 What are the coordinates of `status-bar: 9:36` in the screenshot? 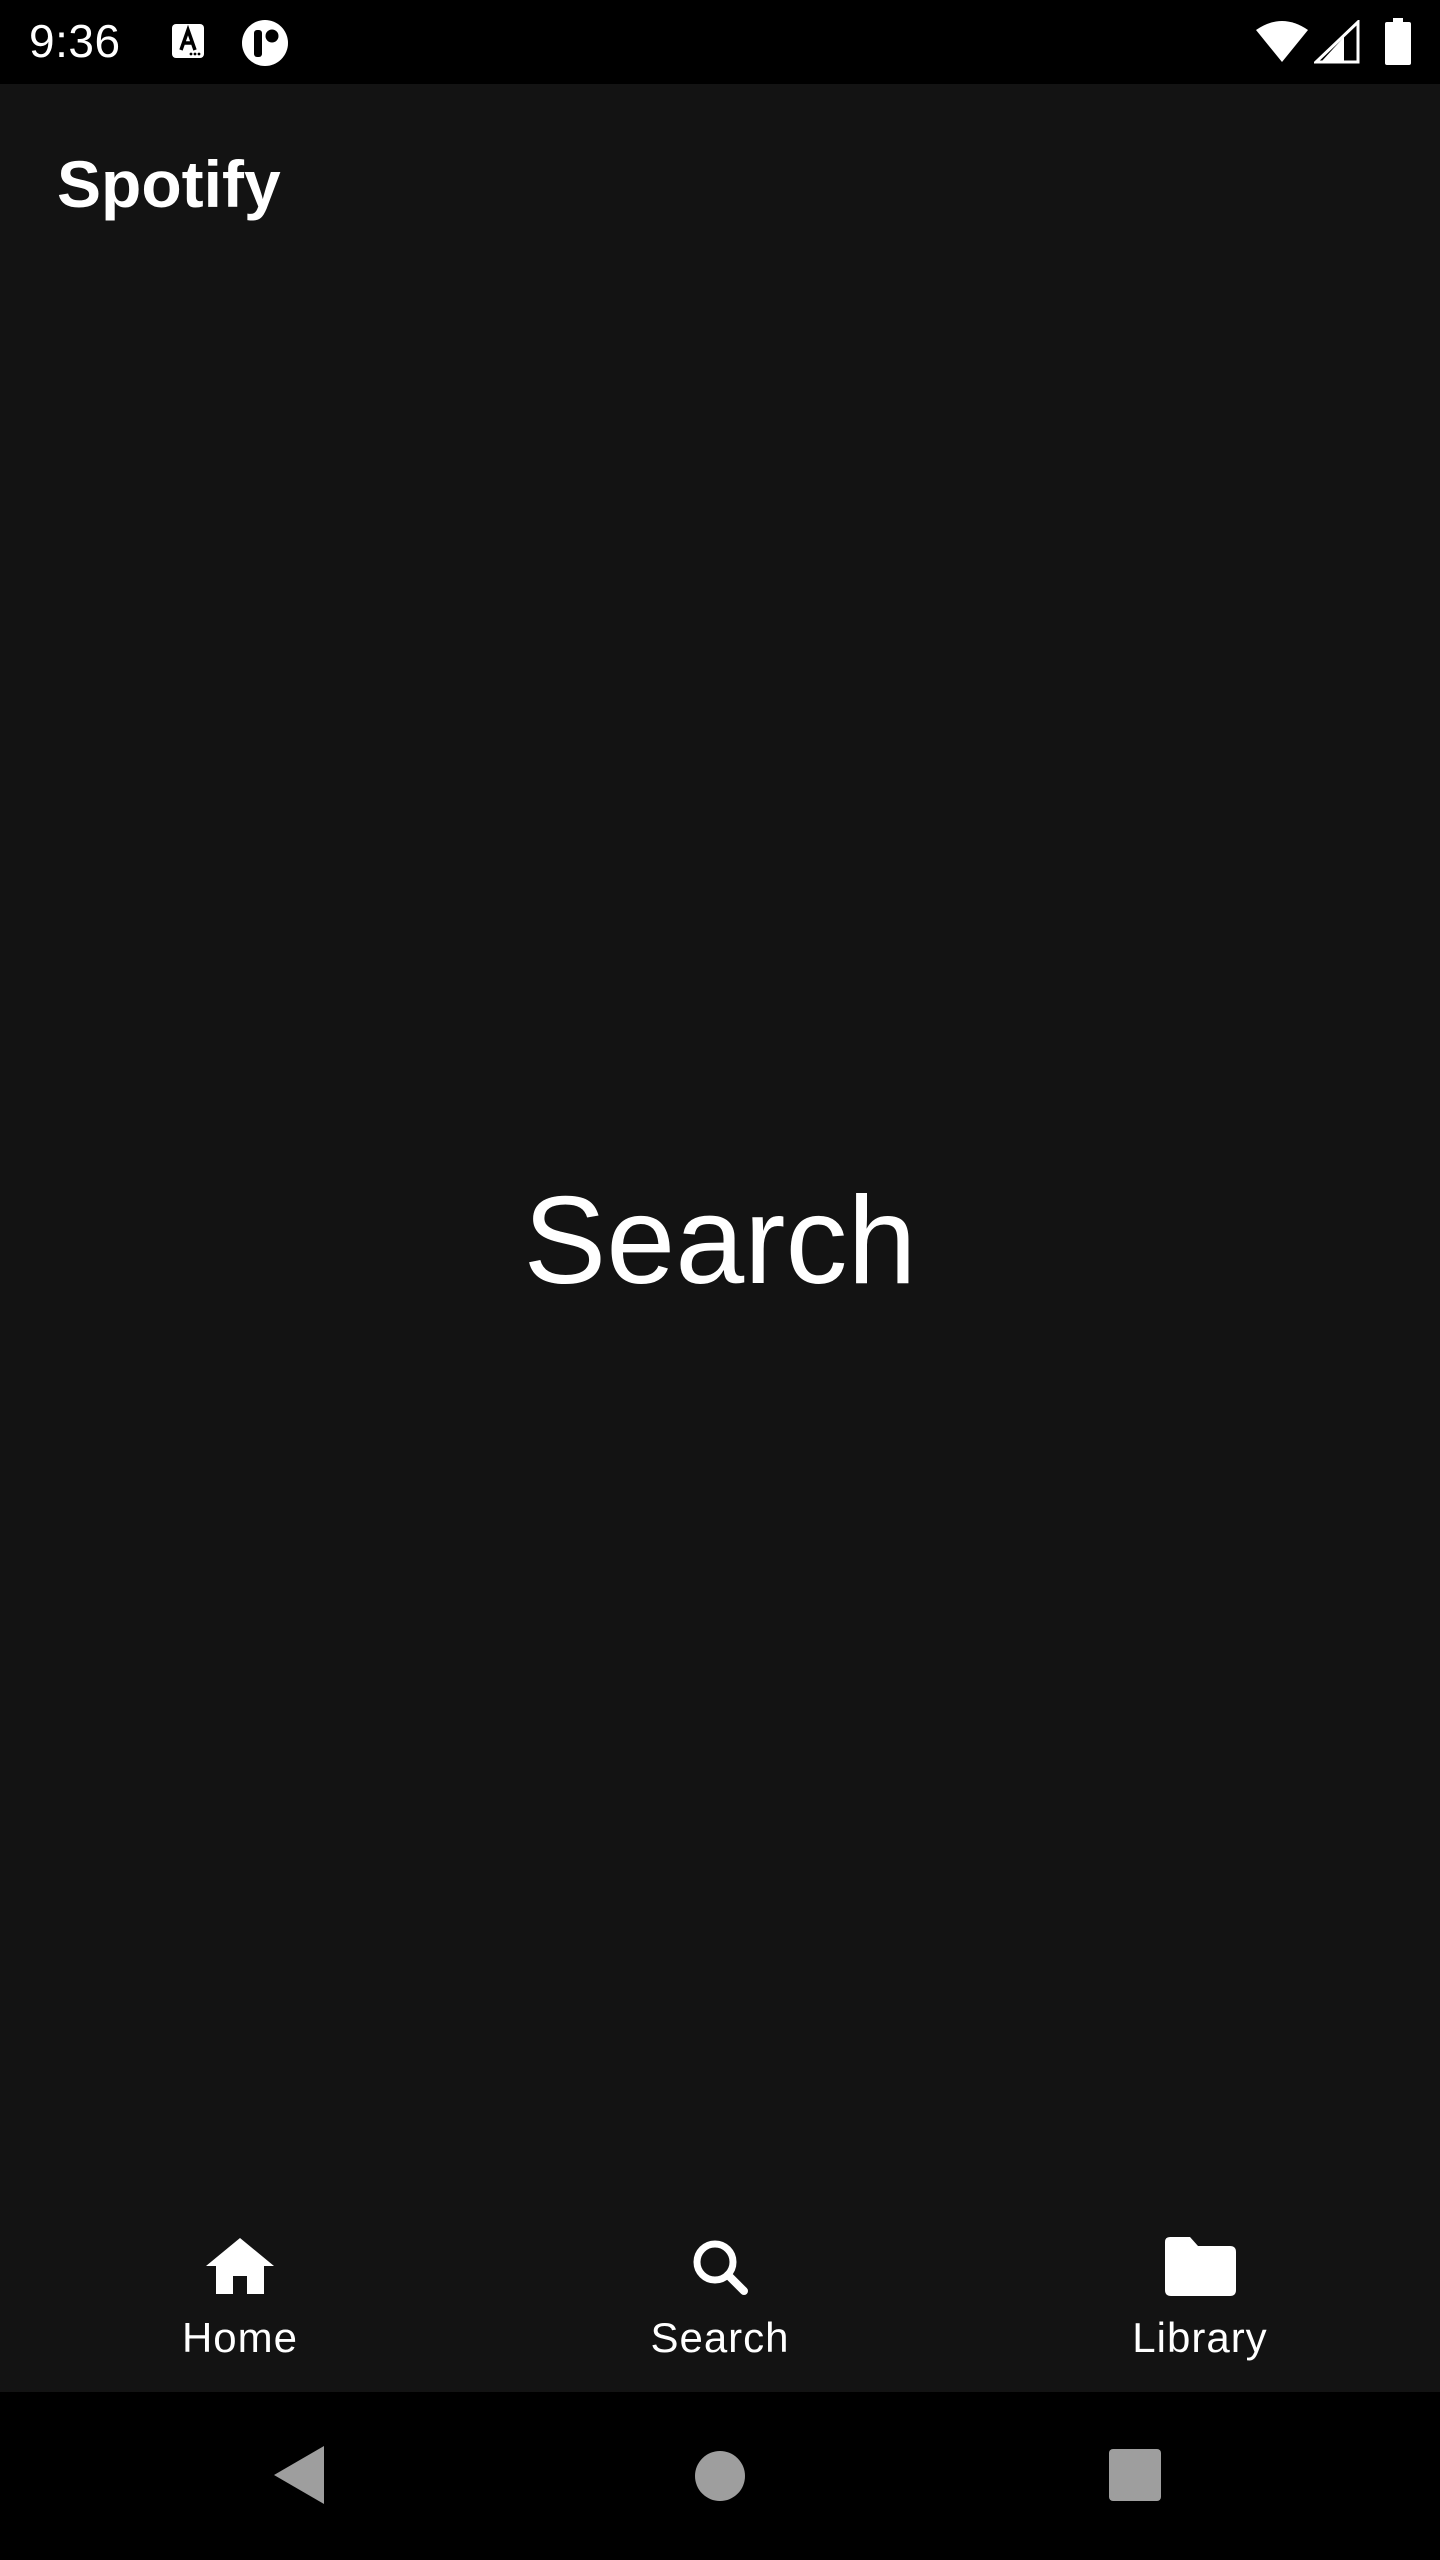 It's located at (720, 42).